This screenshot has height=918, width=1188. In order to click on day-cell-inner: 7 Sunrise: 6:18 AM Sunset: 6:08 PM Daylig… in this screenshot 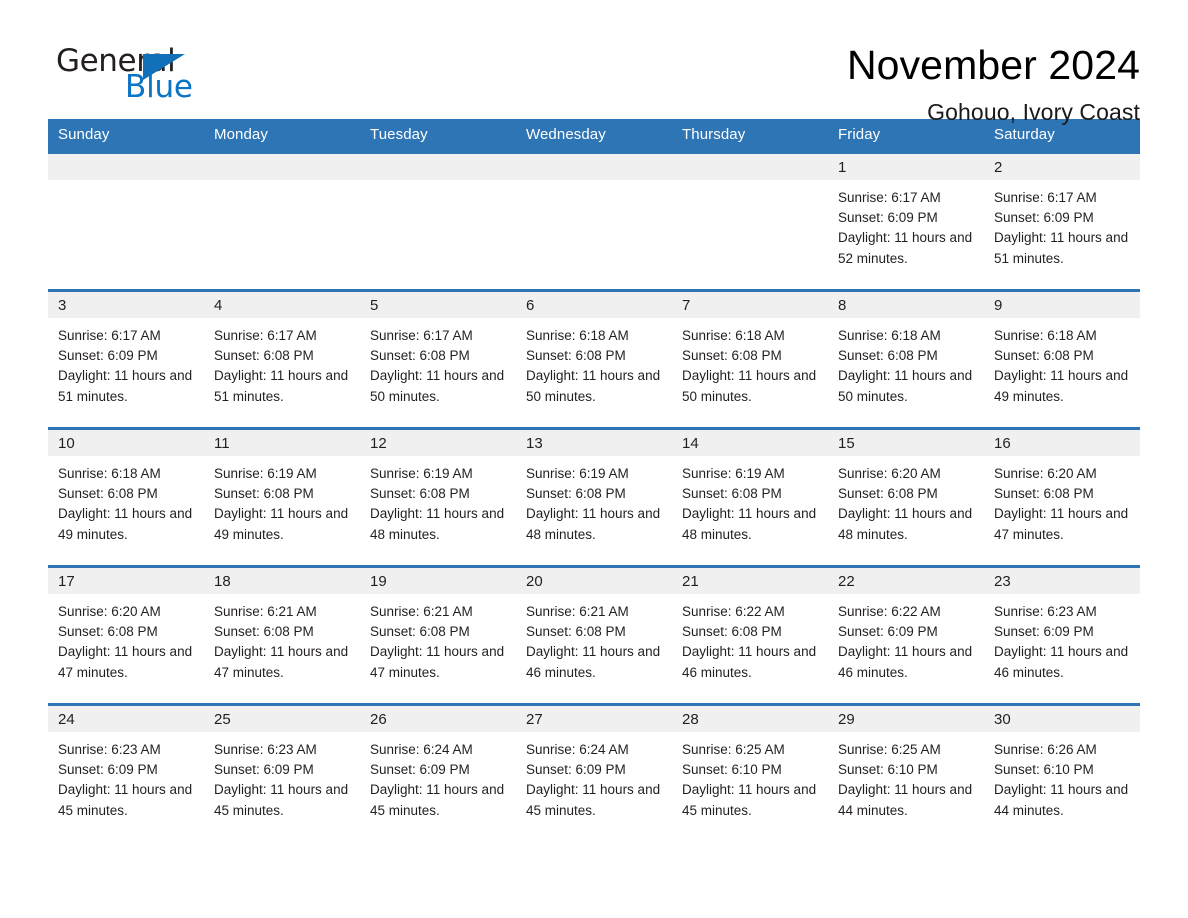, I will do `click(750, 359)`.